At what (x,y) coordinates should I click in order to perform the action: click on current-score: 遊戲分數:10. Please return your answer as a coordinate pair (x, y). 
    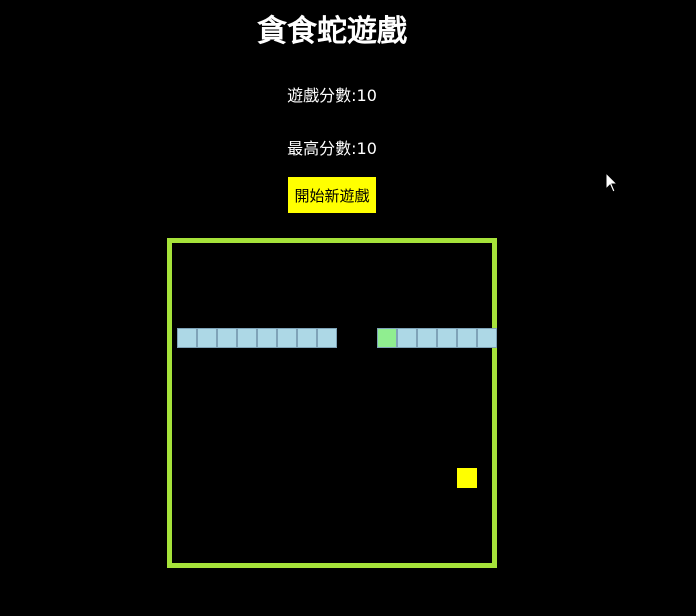
    Looking at the image, I should click on (332, 96).